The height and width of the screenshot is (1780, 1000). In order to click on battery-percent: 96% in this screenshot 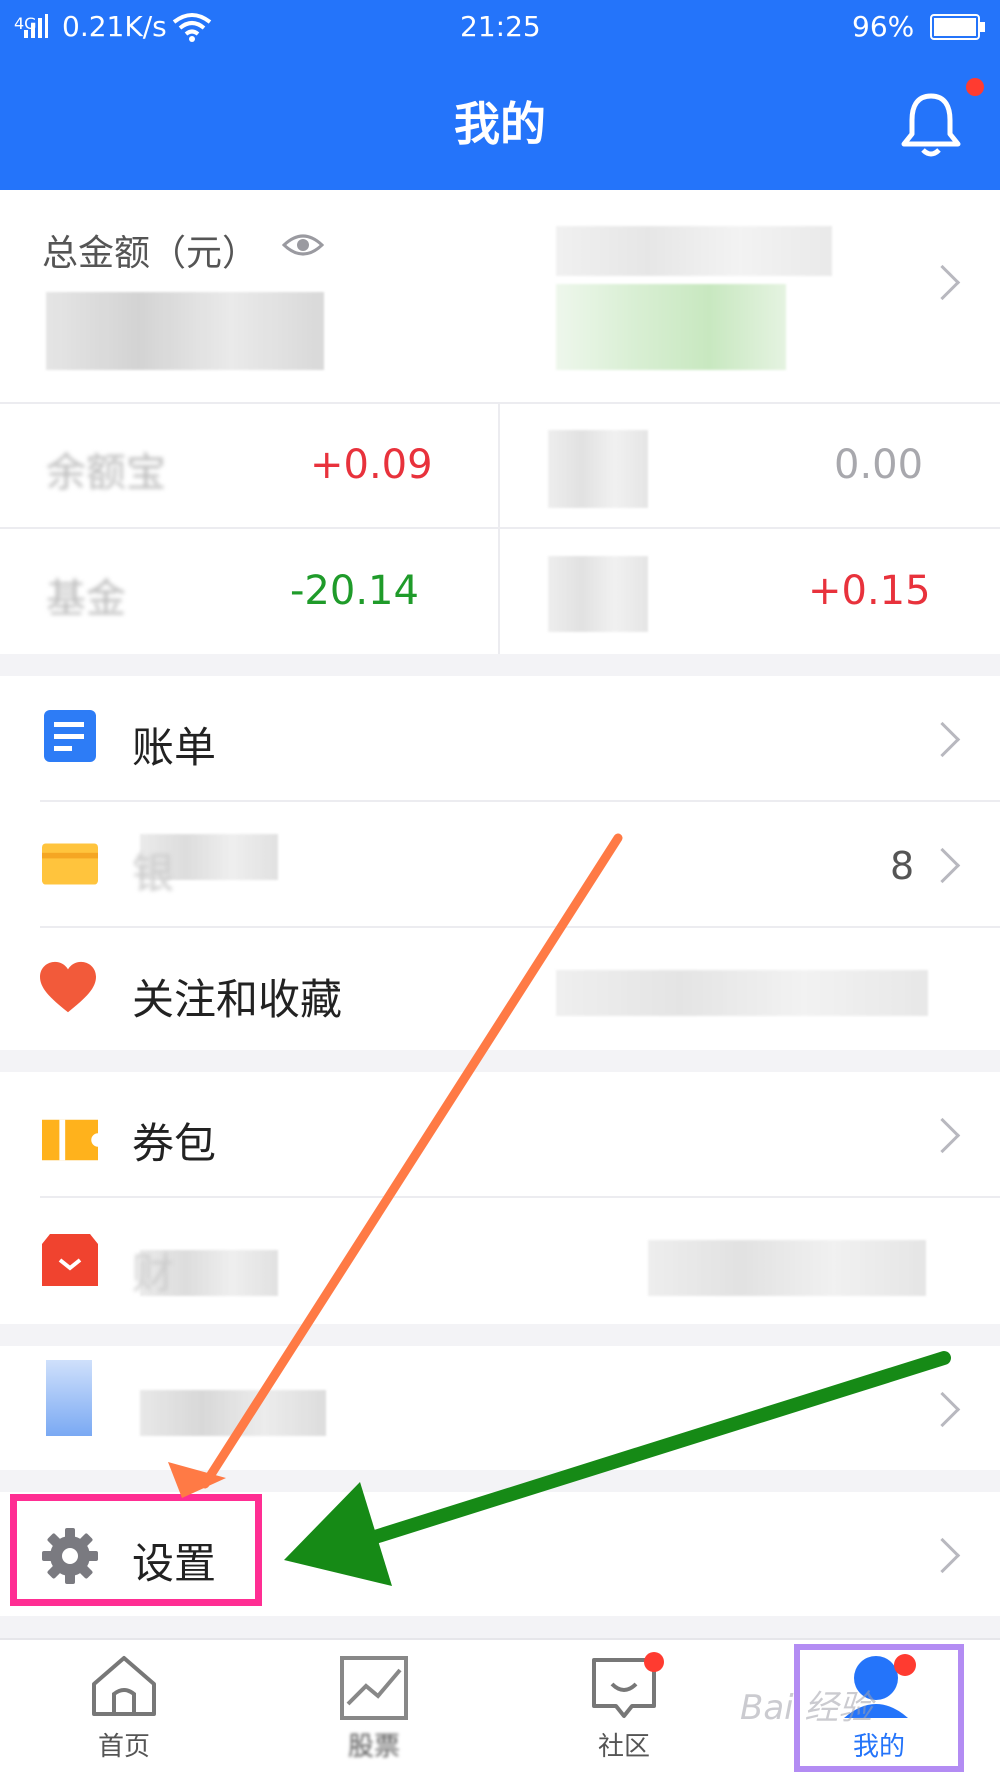, I will do `click(883, 26)`.